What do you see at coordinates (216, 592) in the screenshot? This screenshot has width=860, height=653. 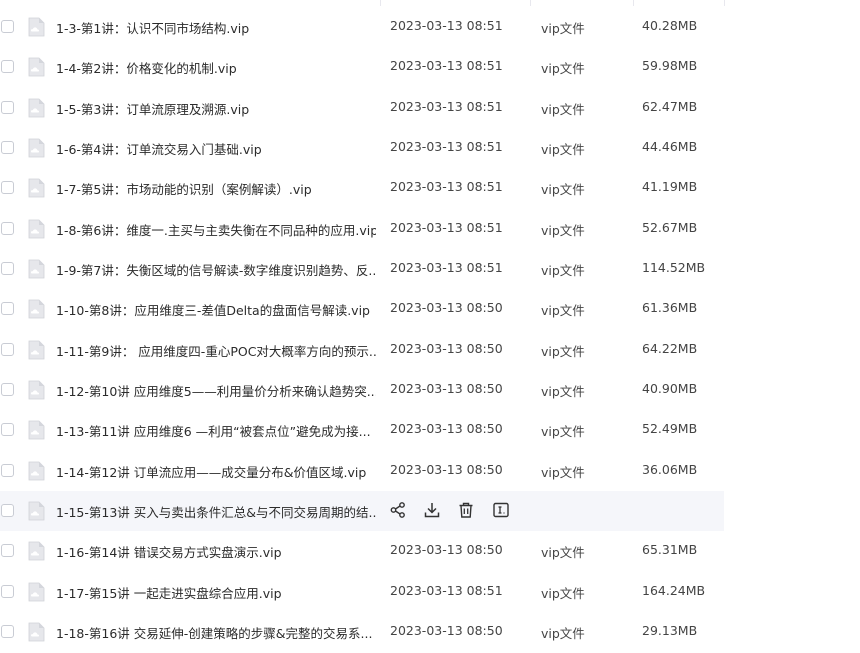 I see `file-name: 1-17-第15讲 一起走进实盘综合应用.vip` at bounding box center [216, 592].